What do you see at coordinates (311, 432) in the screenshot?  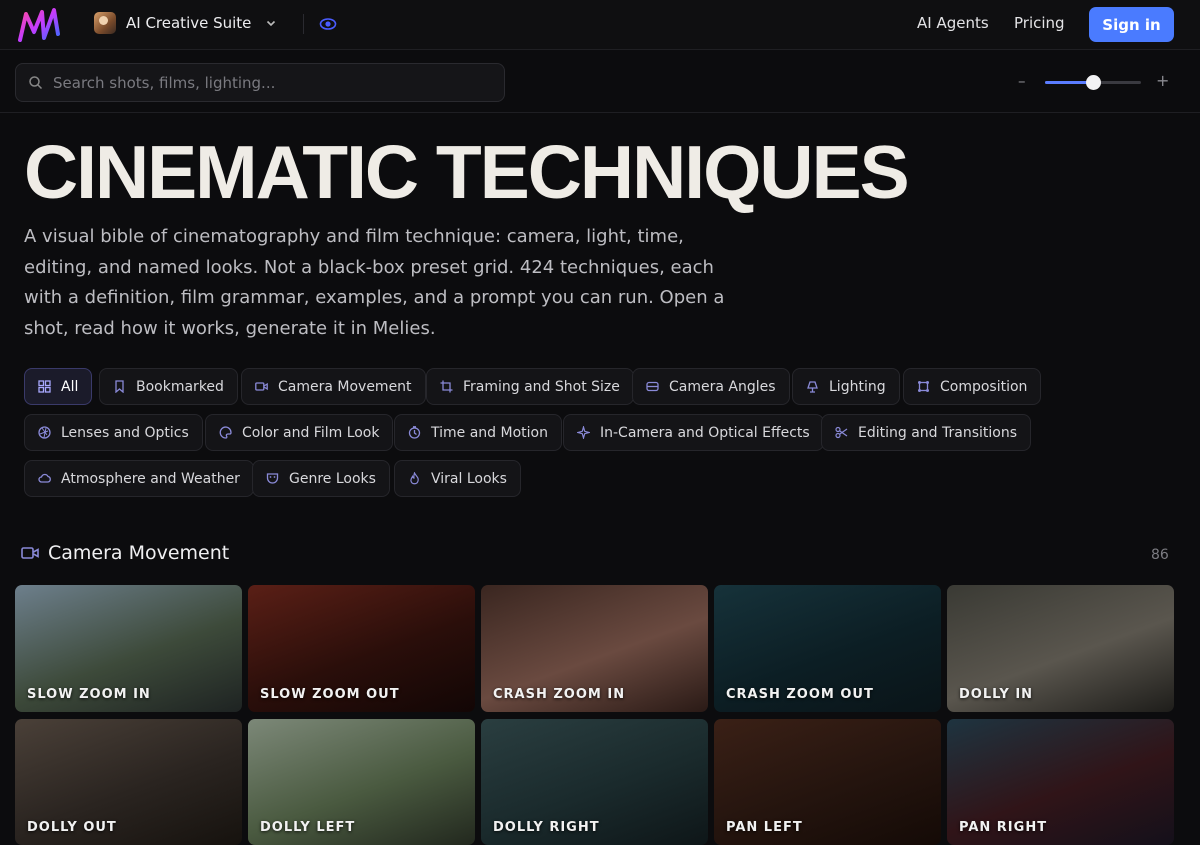 I see `filter-label: Color and Film Look` at bounding box center [311, 432].